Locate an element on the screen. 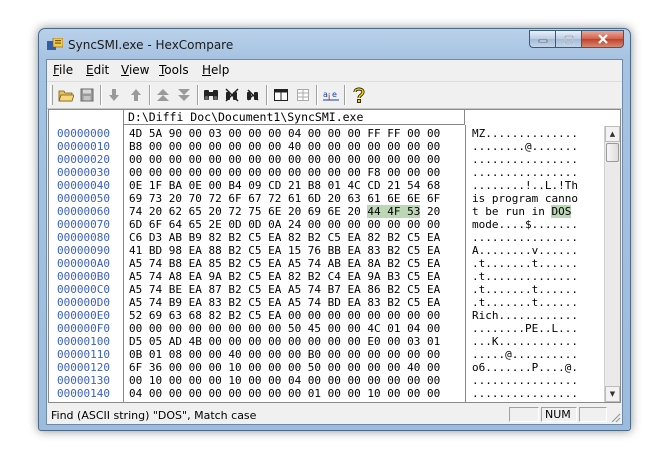 This screenshot has width=669, height=467. menu-help: Help is located at coordinates (215, 70).